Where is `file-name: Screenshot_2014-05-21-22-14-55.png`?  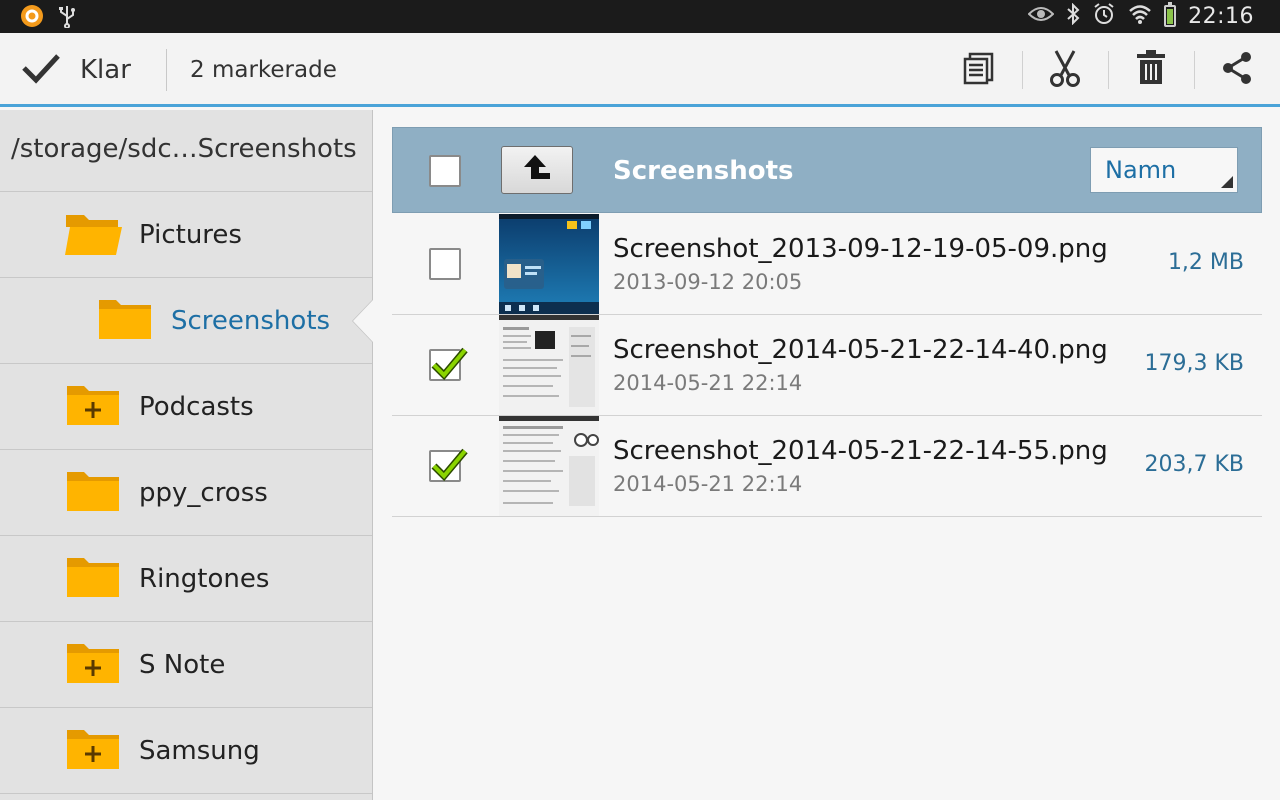 file-name: Screenshot_2014-05-21-22-14-55.png is located at coordinates (860, 451).